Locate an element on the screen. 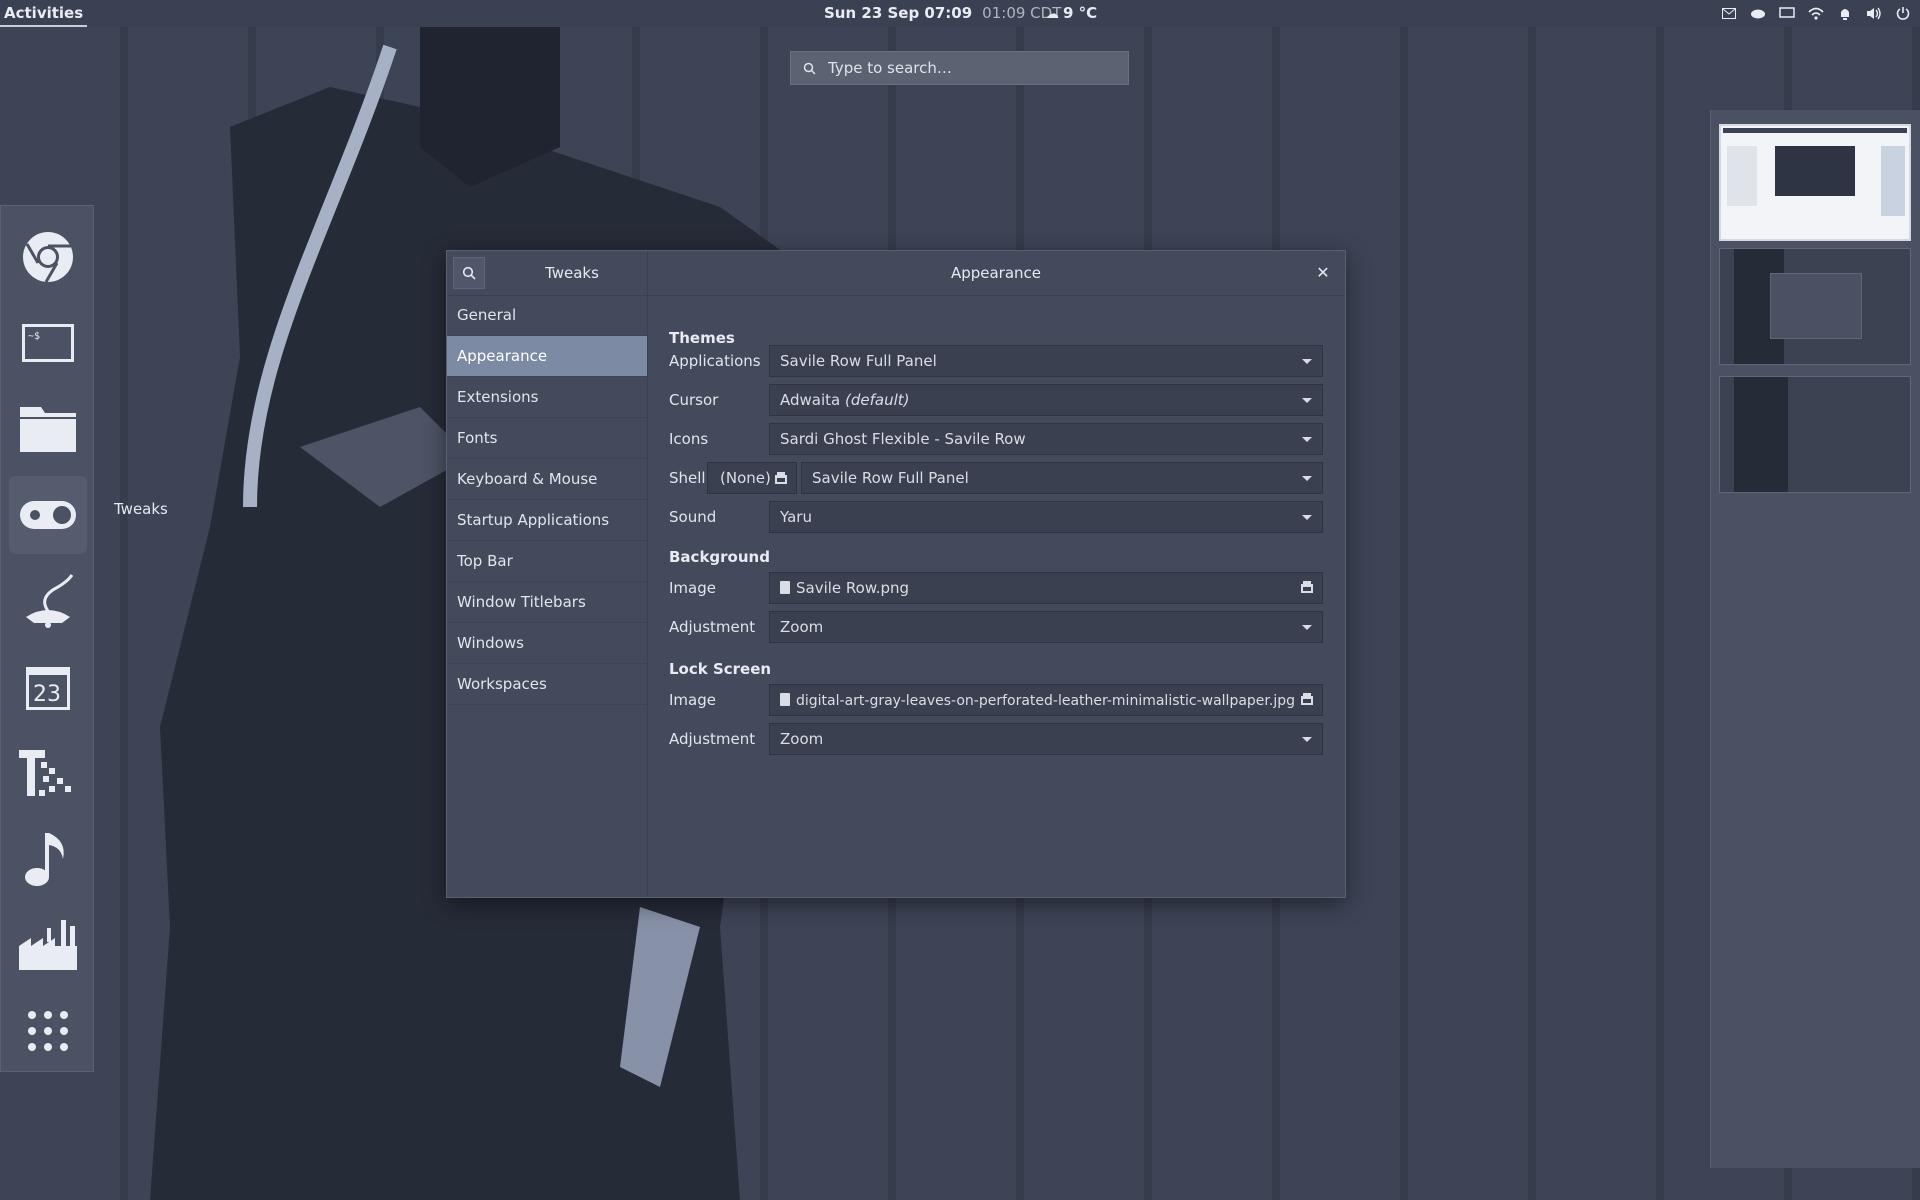 The width and height of the screenshot is (1920, 1200). shell-dropdown: Savile Row Full Panel is located at coordinates (1062, 478).